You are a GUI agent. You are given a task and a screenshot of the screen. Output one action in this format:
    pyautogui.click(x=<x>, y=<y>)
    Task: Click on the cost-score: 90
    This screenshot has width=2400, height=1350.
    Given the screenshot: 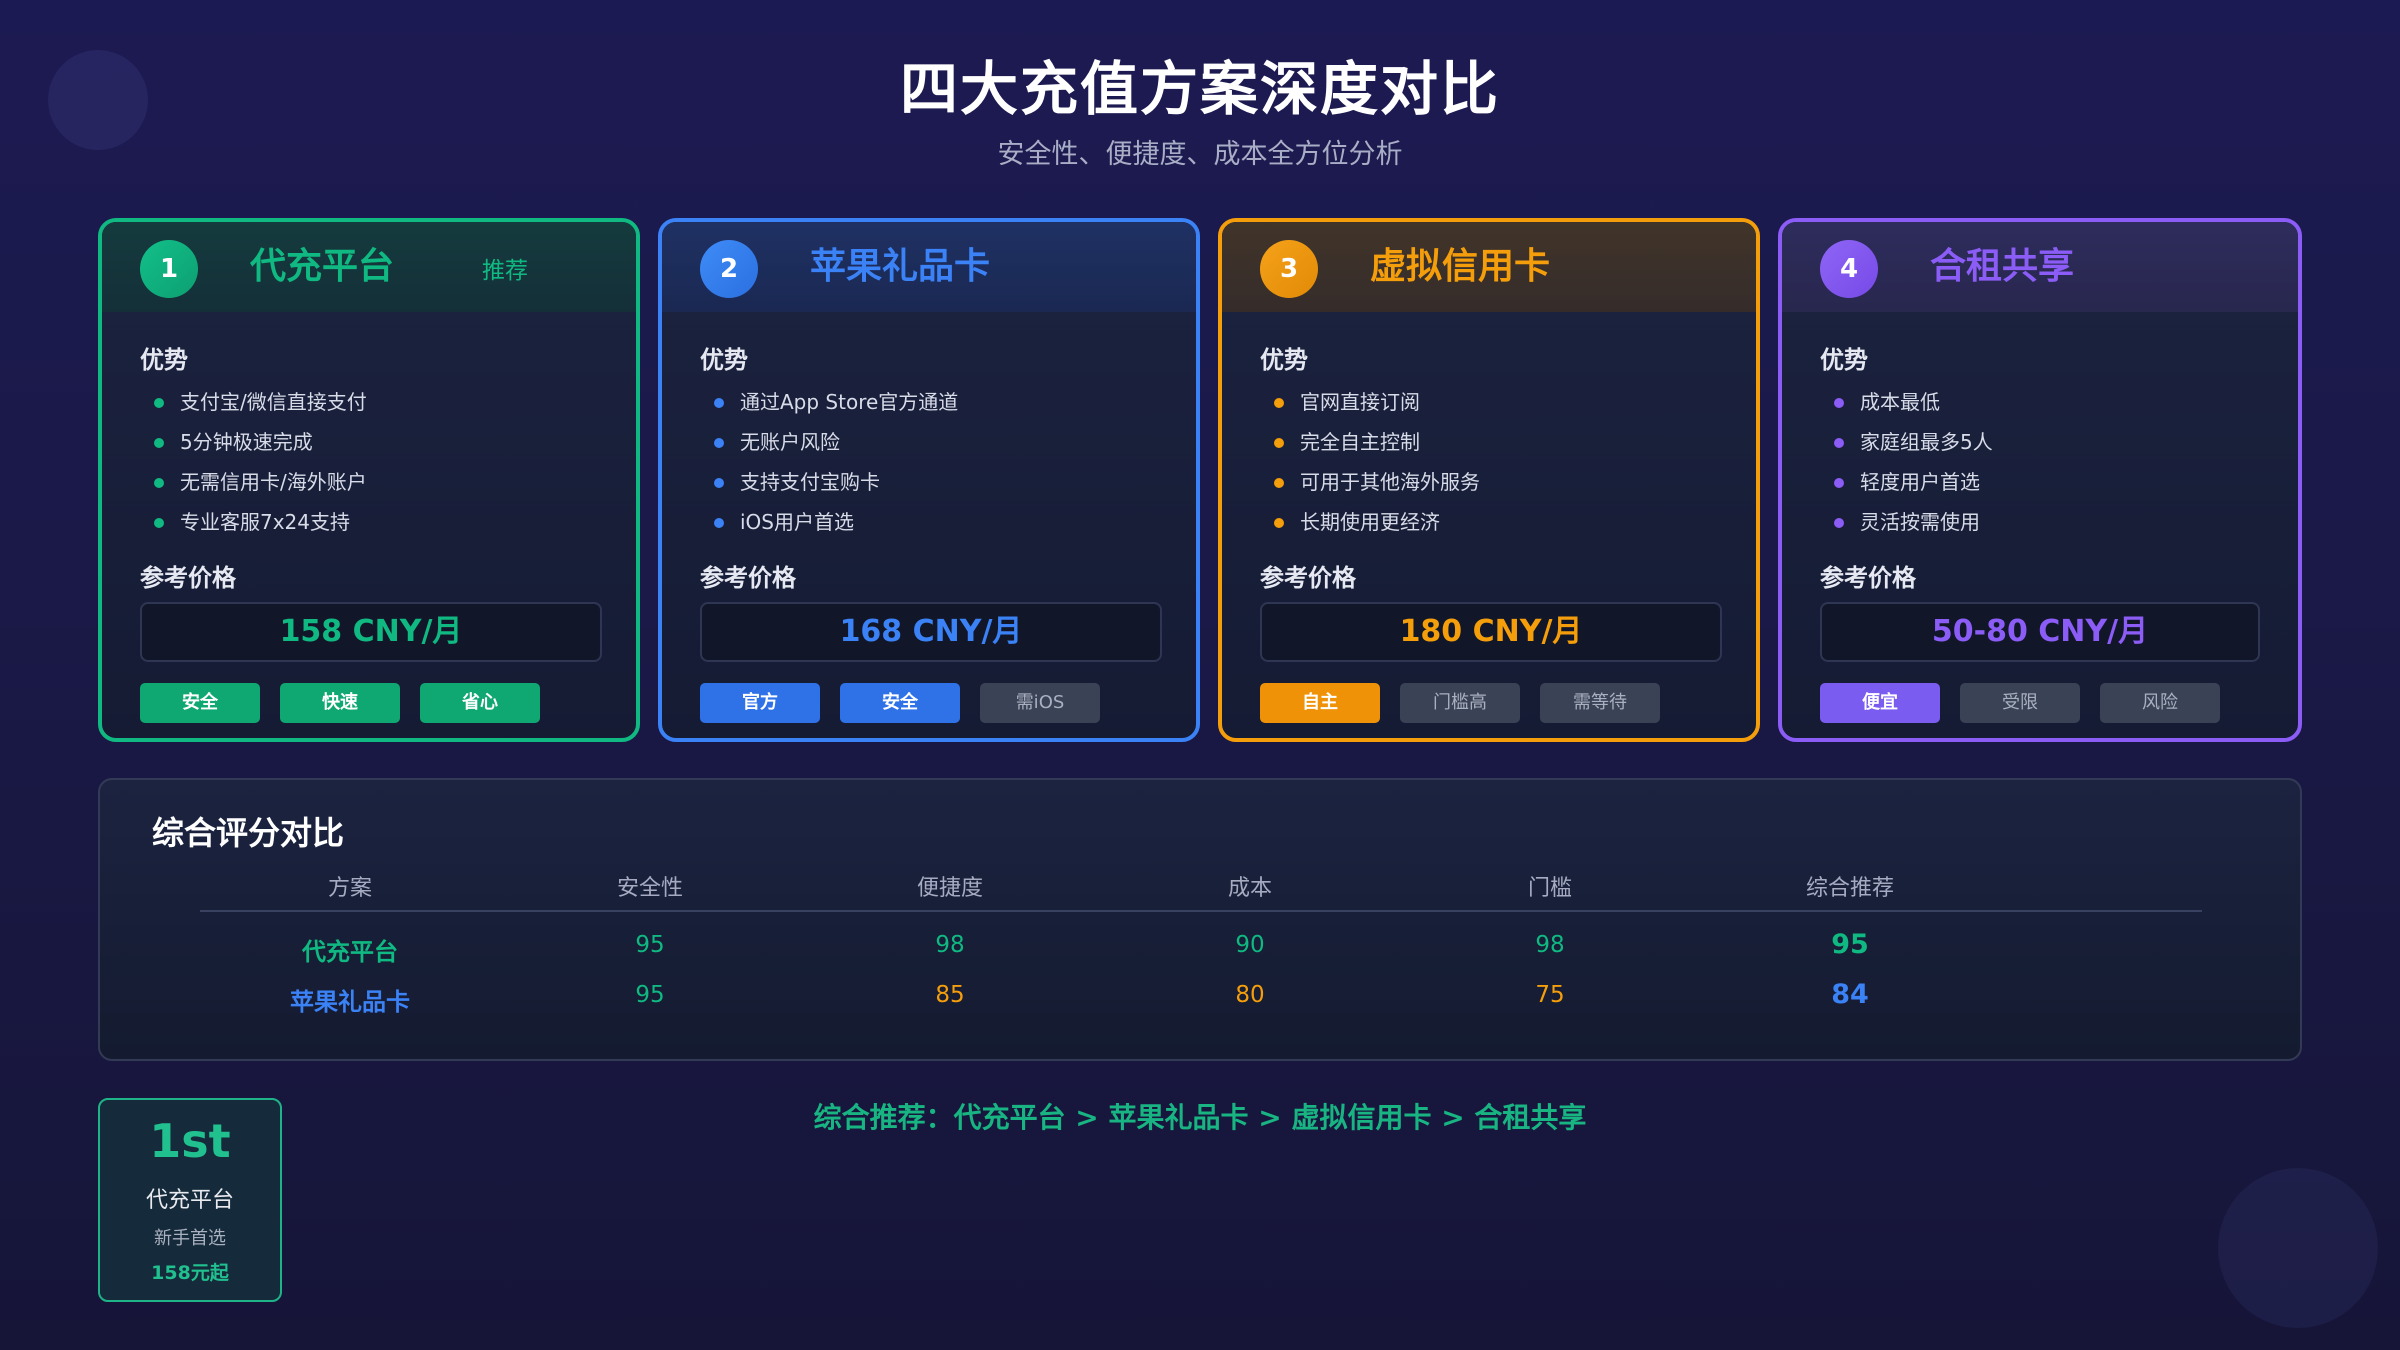 What is the action you would take?
    pyautogui.click(x=1250, y=945)
    